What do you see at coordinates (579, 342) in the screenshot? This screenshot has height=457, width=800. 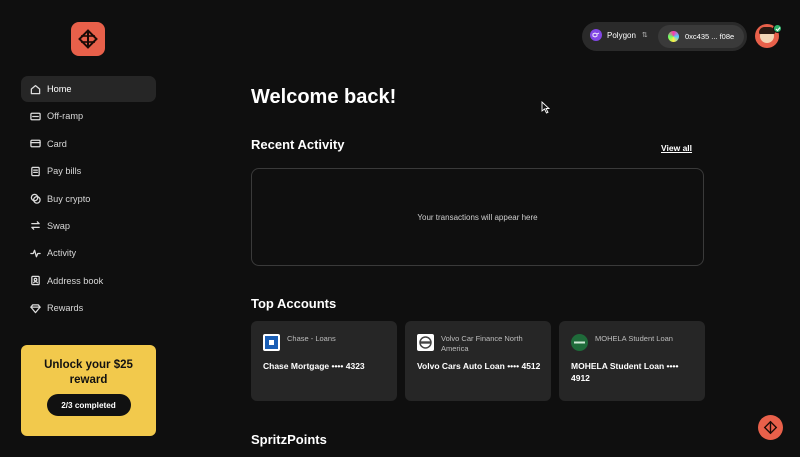 I see `mohela-logo` at bounding box center [579, 342].